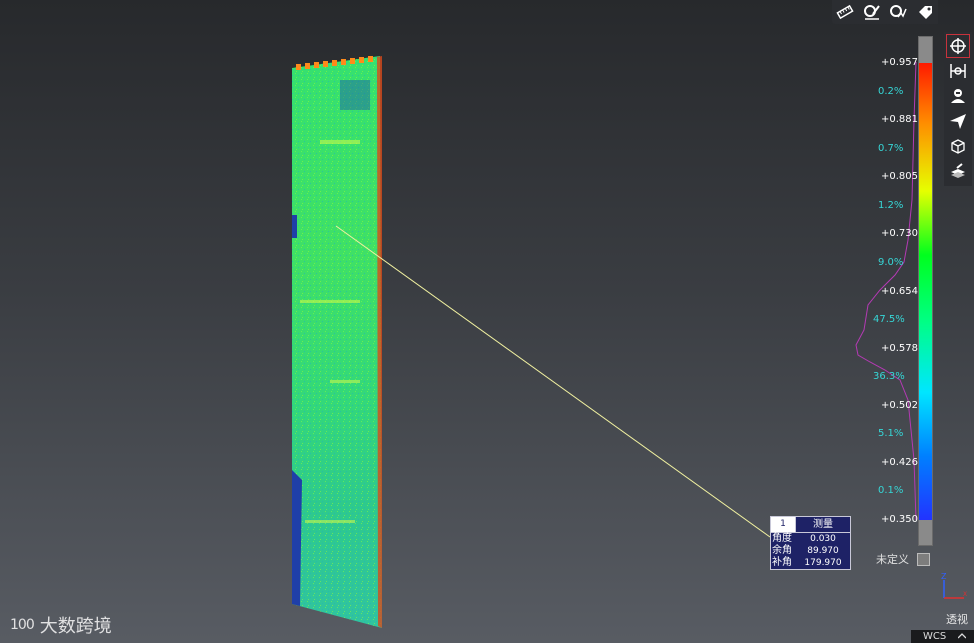 The height and width of the screenshot is (643, 974). Describe the element at coordinates (22, 625) in the screenshot. I see `watermark-logo-icon: 100` at that location.